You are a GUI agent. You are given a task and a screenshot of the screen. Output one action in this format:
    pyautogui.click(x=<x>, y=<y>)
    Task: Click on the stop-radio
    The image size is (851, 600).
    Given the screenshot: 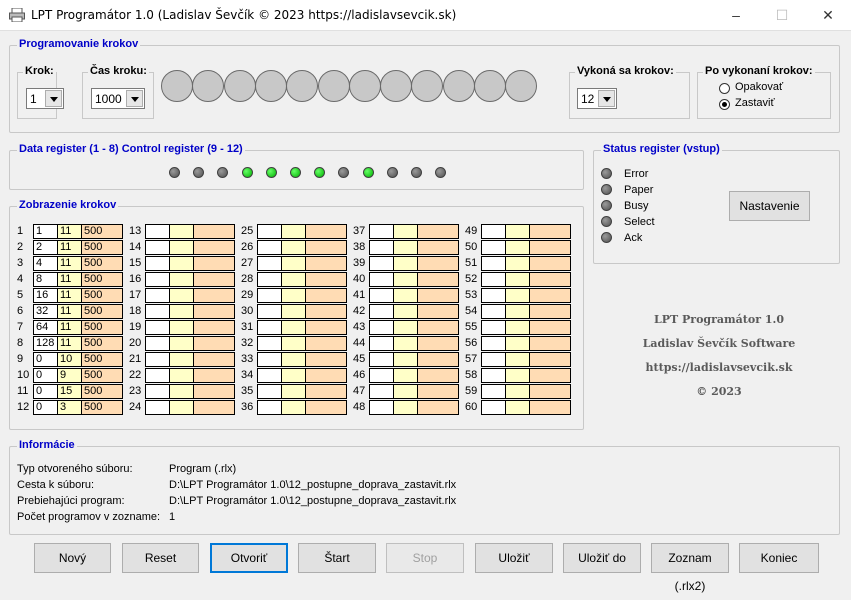 What is the action you would take?
    pyautogui.click(x=724, y=104)
    